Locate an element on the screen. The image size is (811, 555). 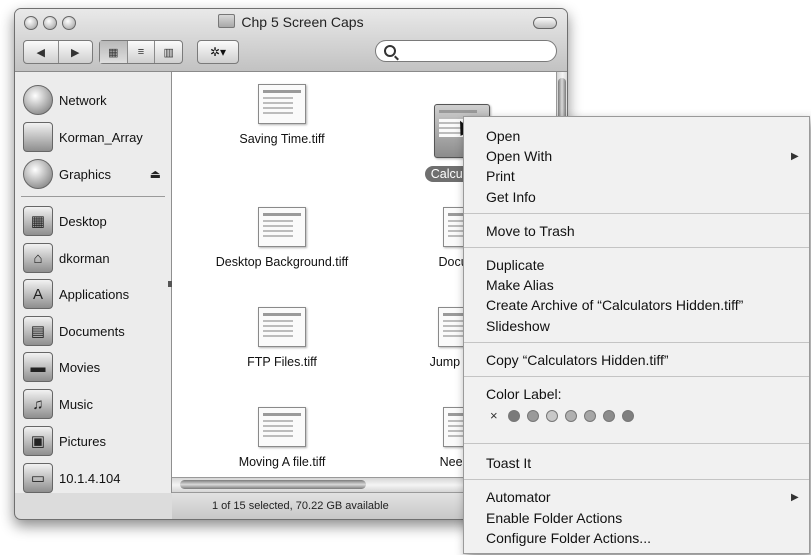
color-label-swatches: × is located at coordinates (562, 415).